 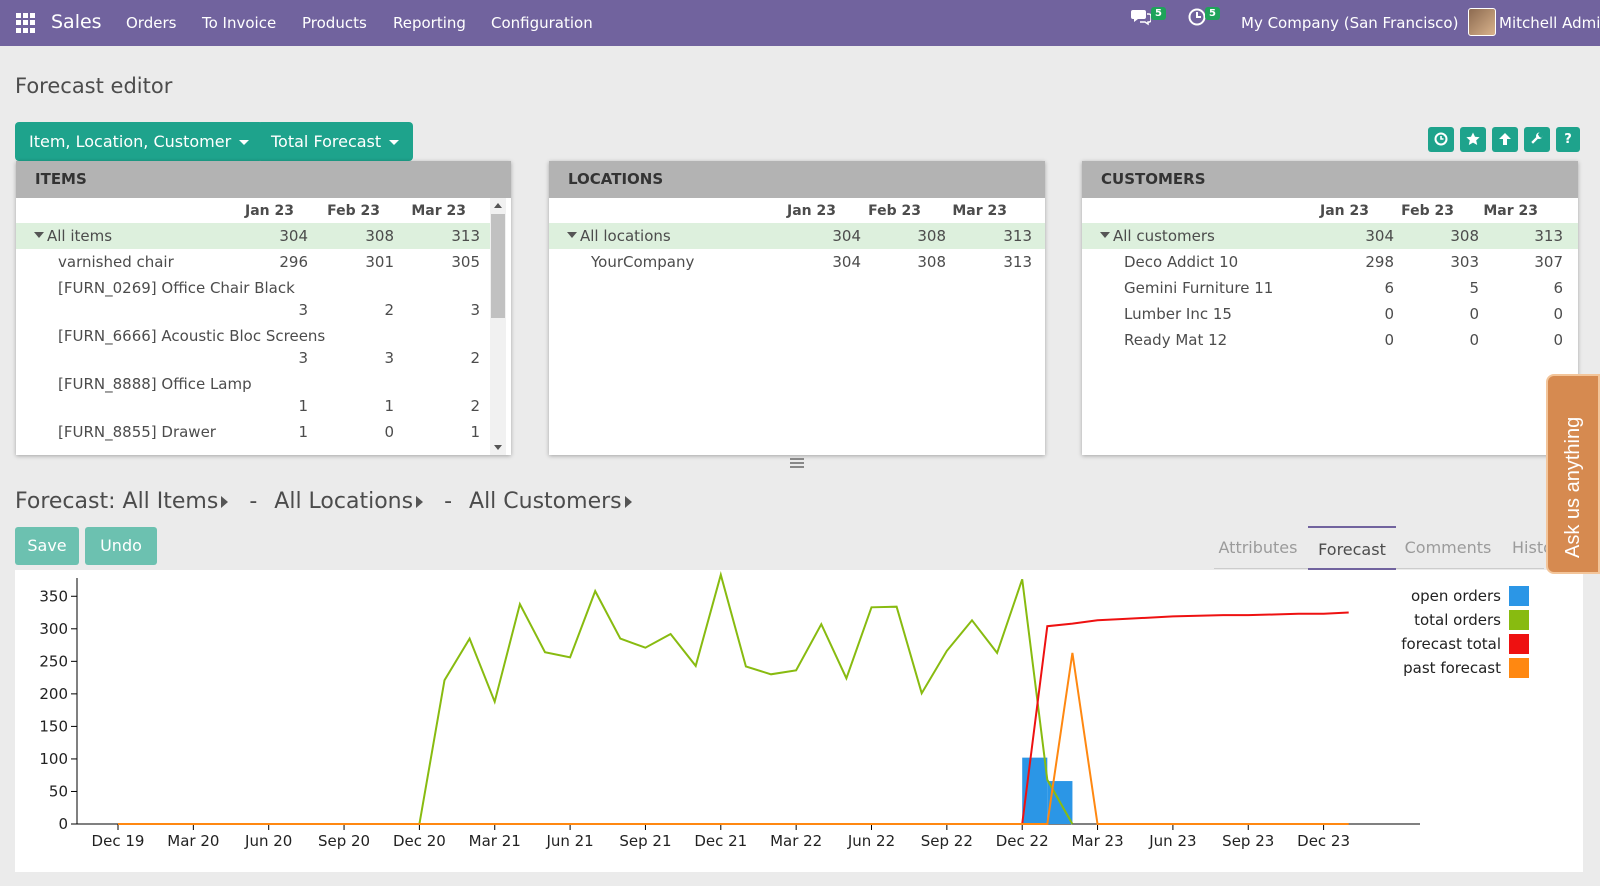 I want to click on customers-row: Gemini Furniture 11 6 5 6, so click(x=1330, y=288).